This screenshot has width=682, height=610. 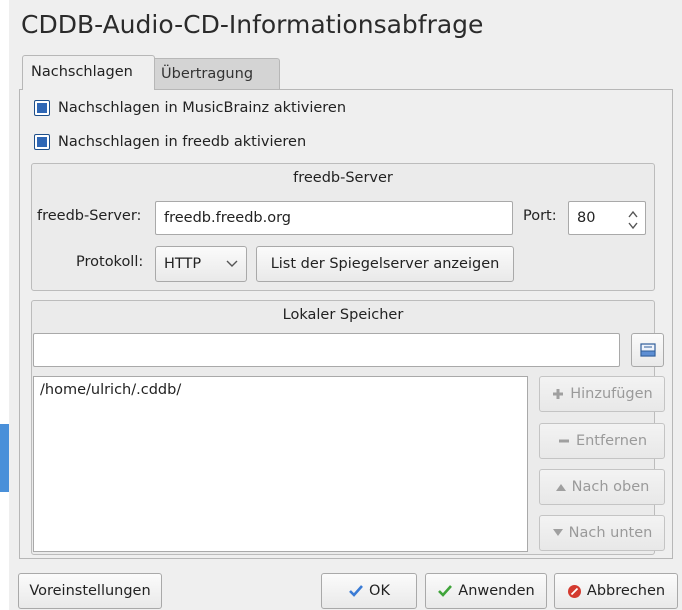 I want to click on arrow-down-icon, so click(x=557, y=532).